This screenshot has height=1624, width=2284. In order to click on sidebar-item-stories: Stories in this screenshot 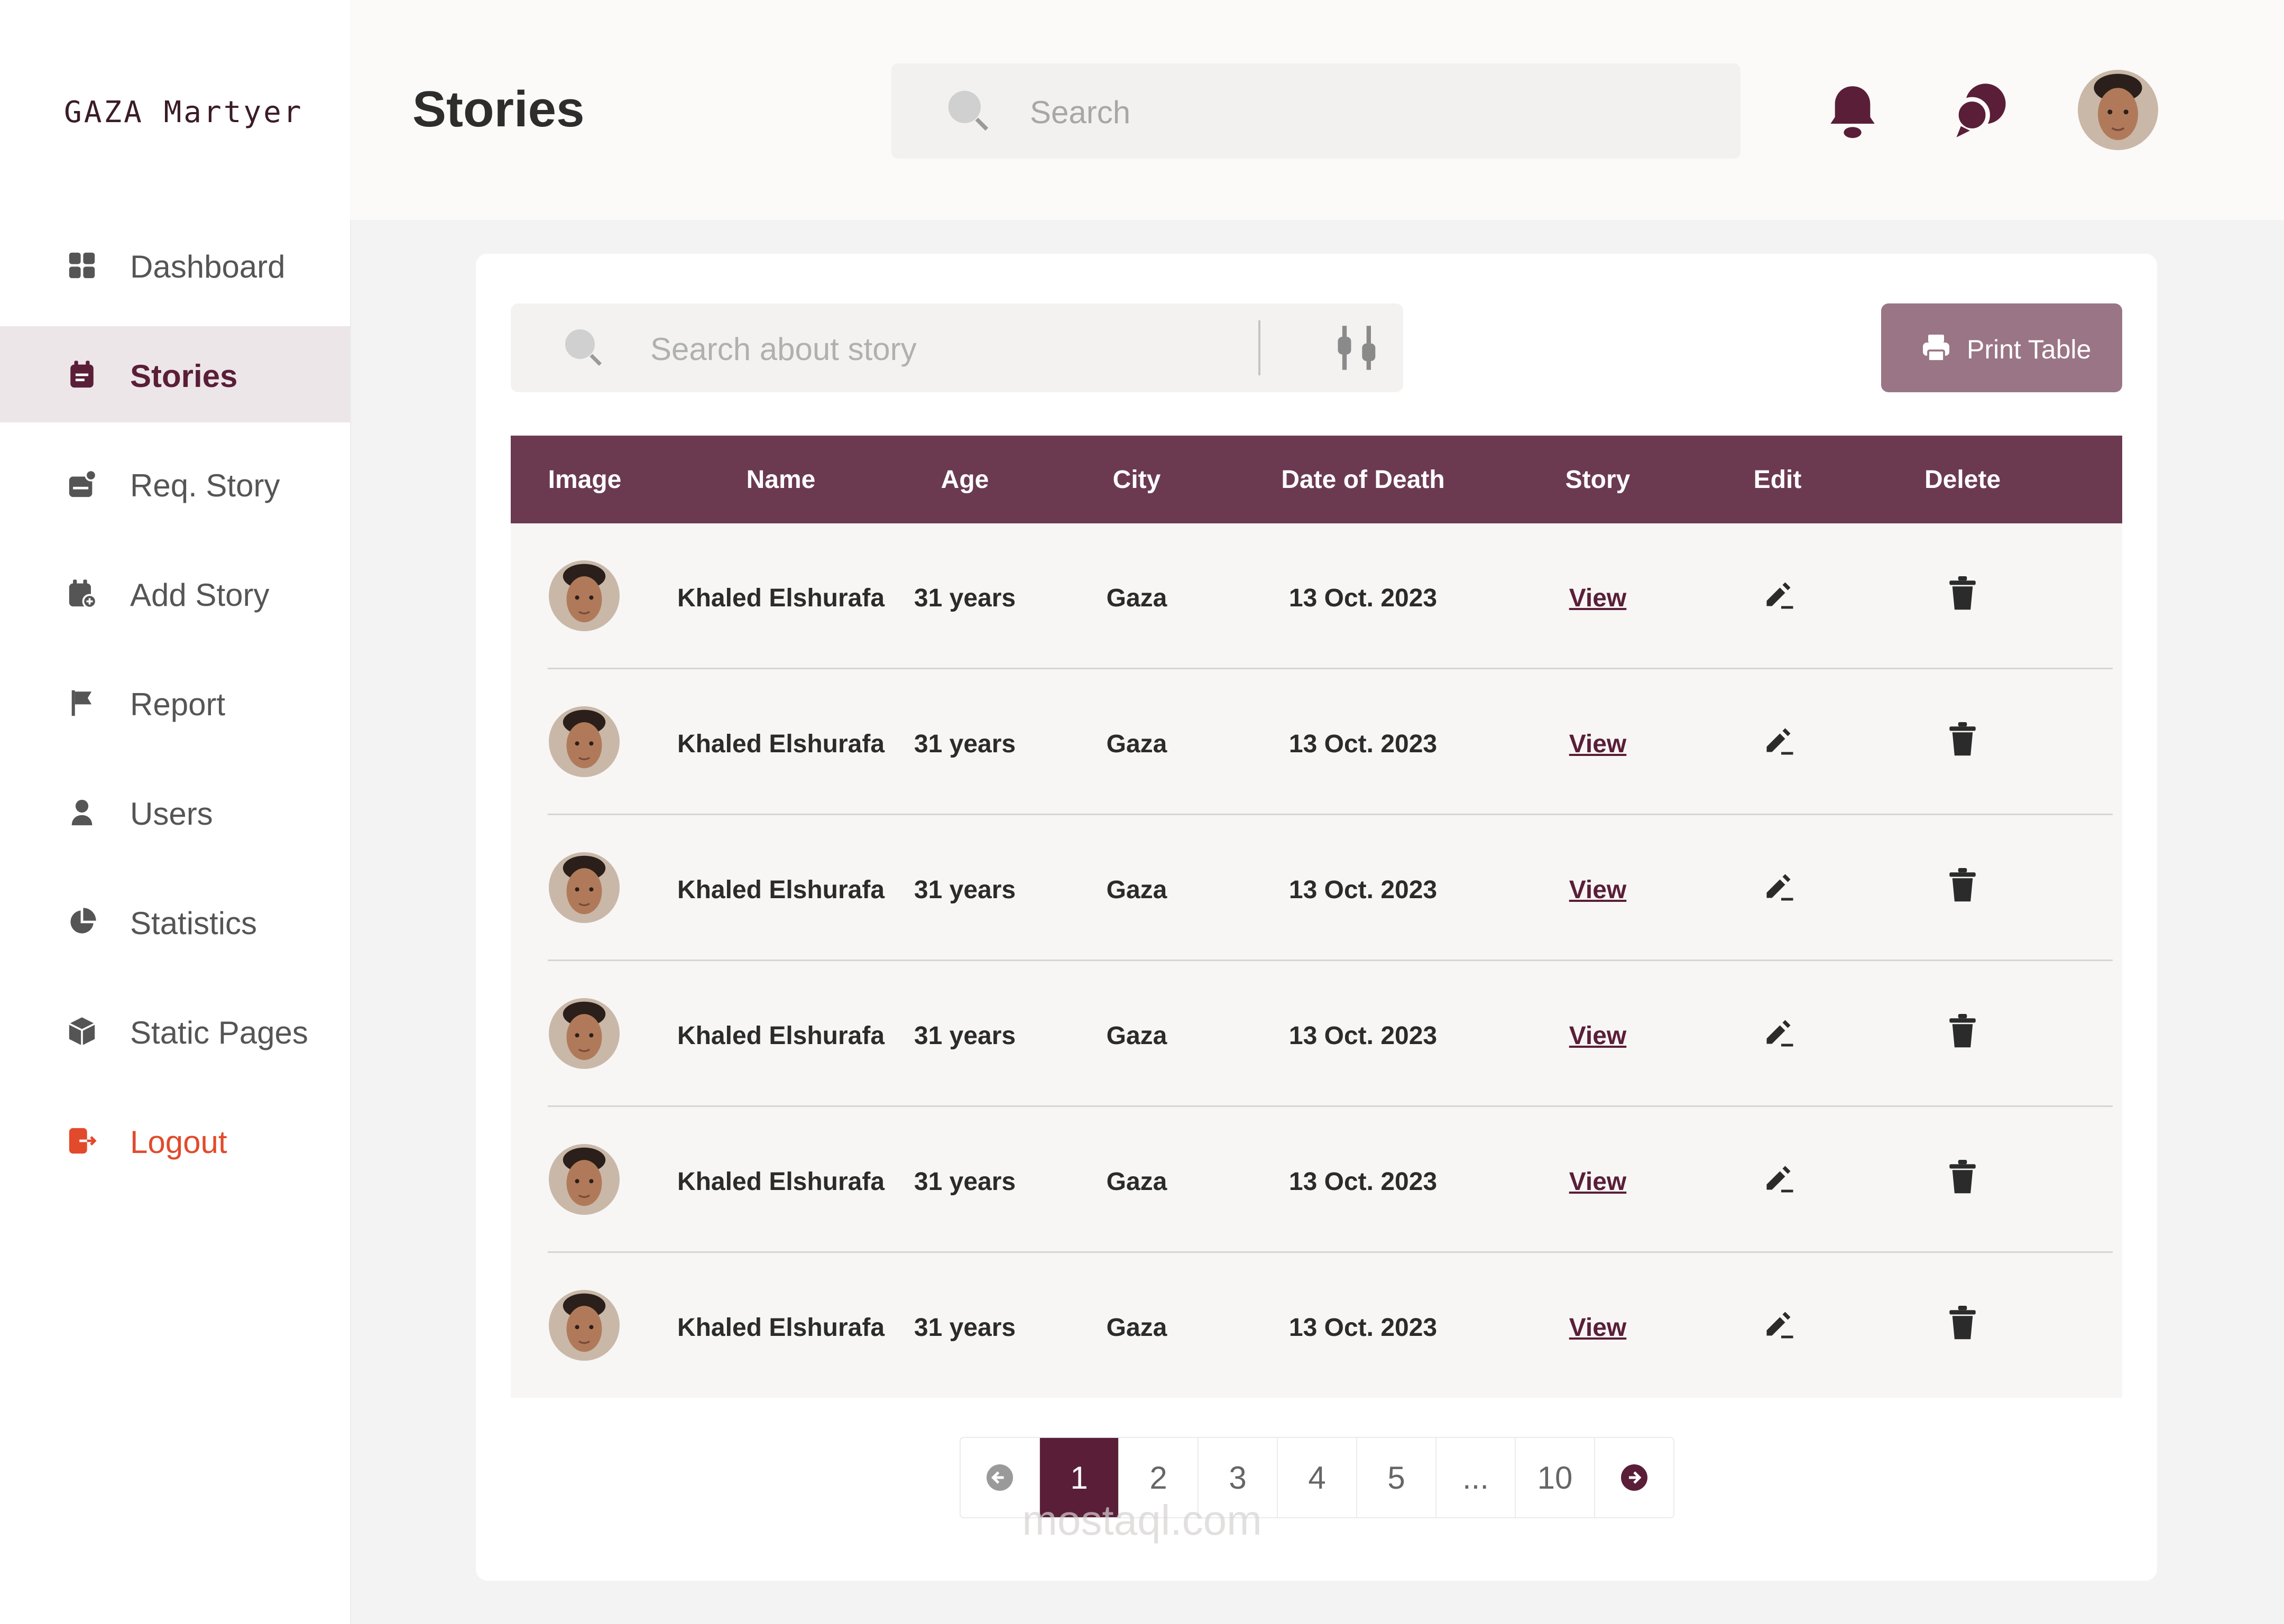, I will do `click(175, 374)`.